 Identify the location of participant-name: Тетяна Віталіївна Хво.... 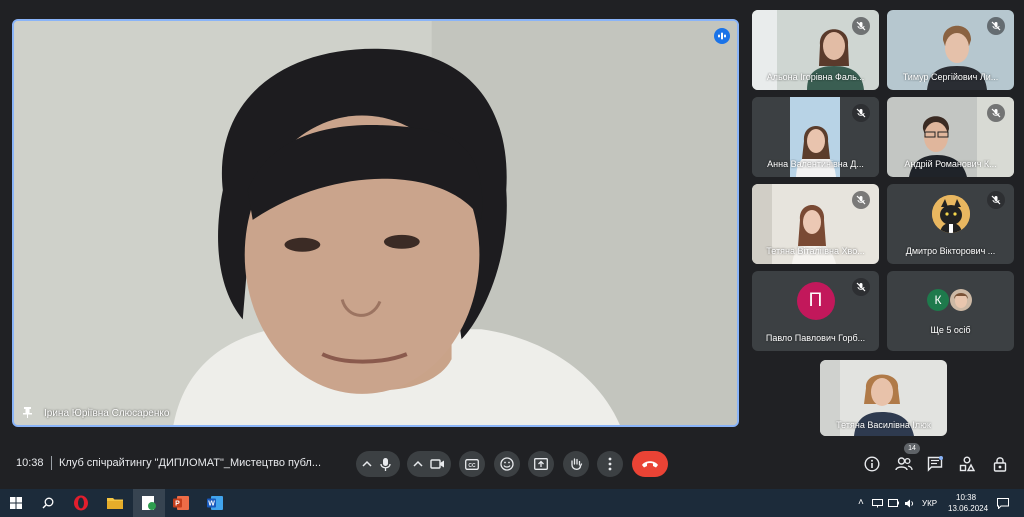
(815, 251).